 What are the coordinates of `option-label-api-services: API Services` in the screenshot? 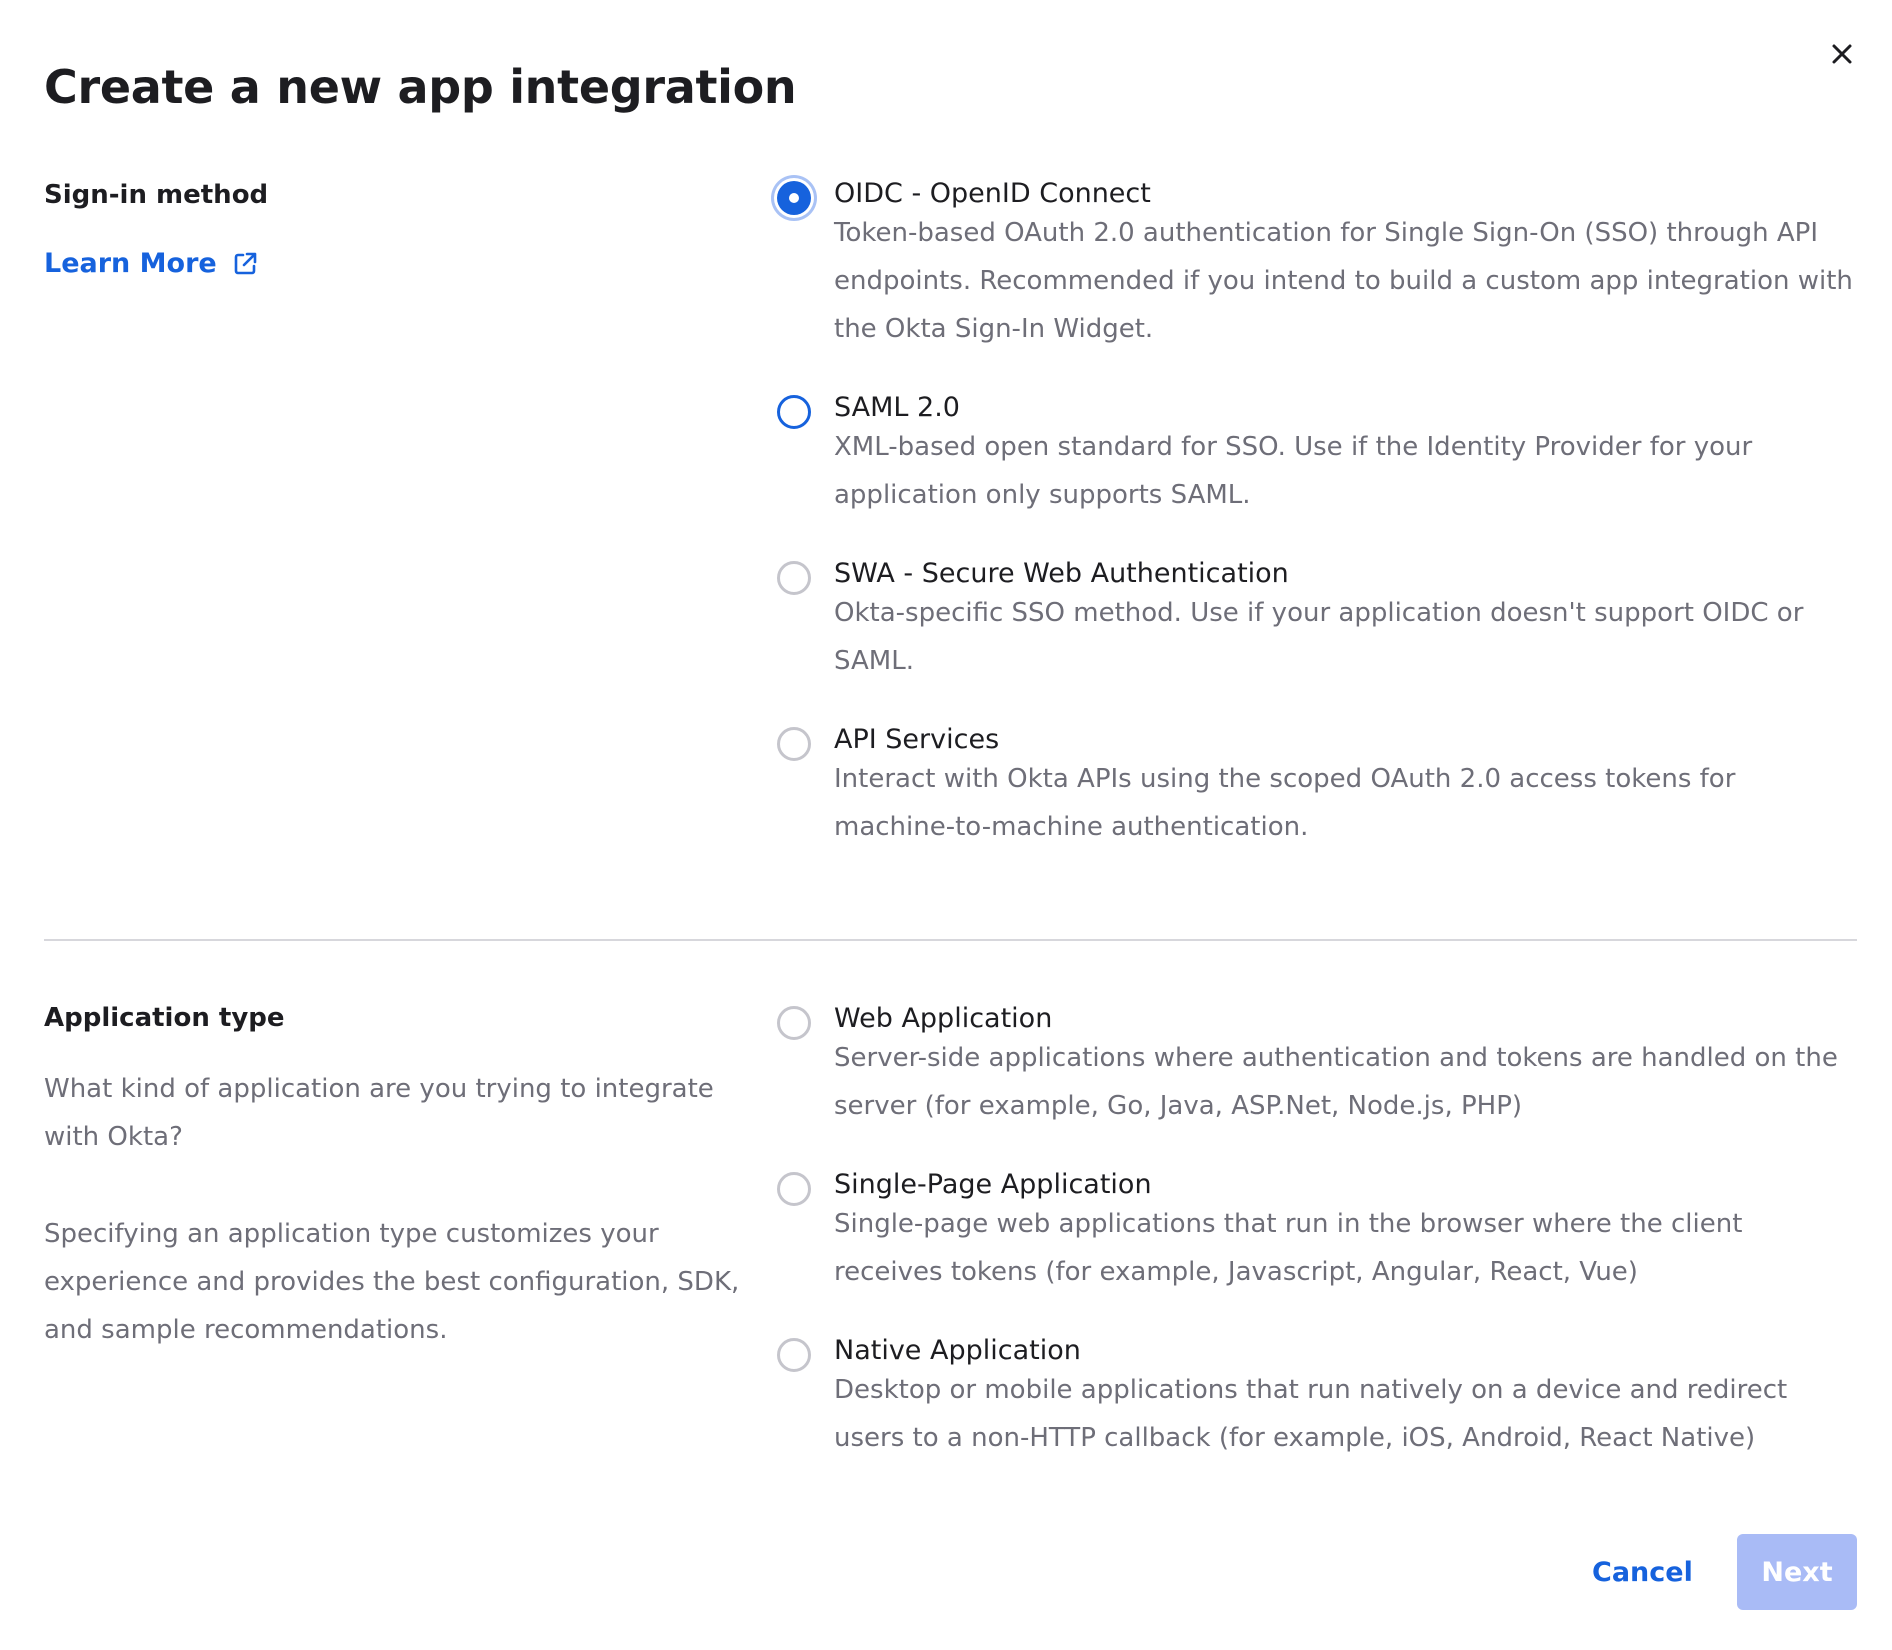 It's located at (917, 739).